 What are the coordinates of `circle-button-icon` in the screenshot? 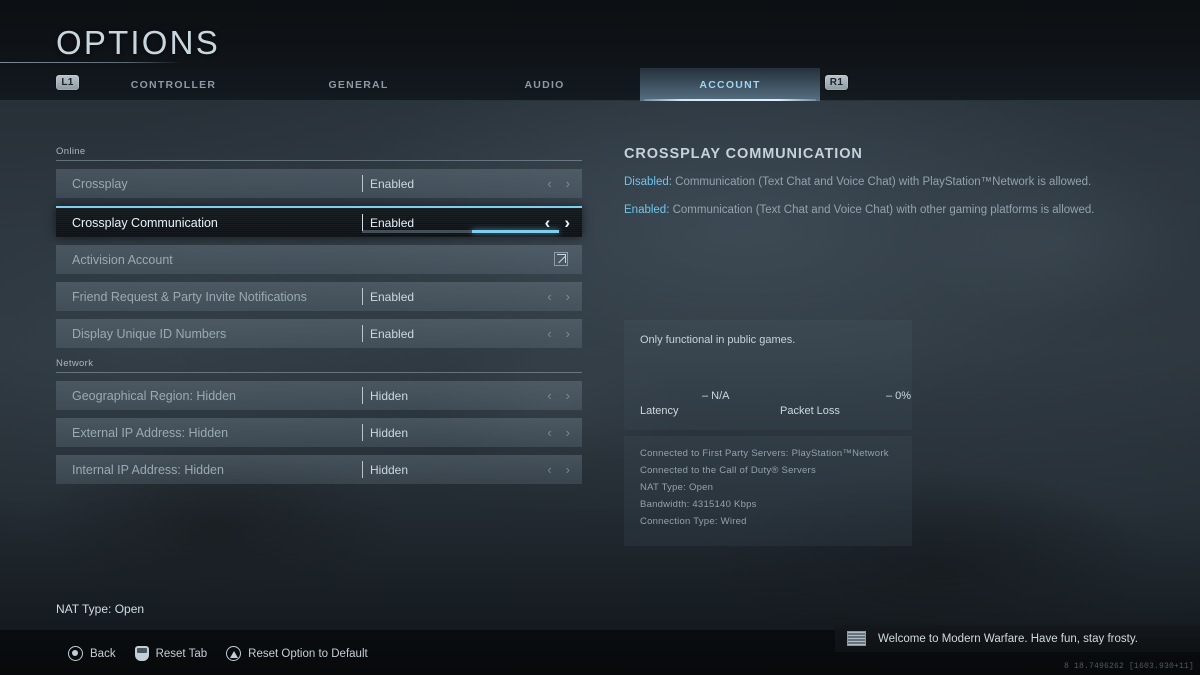 It's located at (75, 653).